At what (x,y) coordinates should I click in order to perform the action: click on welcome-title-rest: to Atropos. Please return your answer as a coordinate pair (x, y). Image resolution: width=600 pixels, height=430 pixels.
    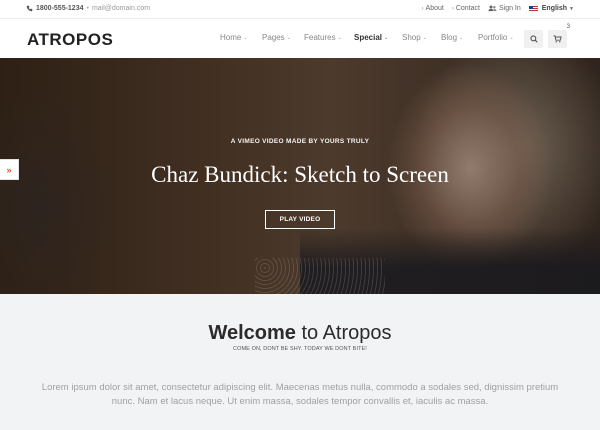
    Looking at the image, I should click on (343, 333).